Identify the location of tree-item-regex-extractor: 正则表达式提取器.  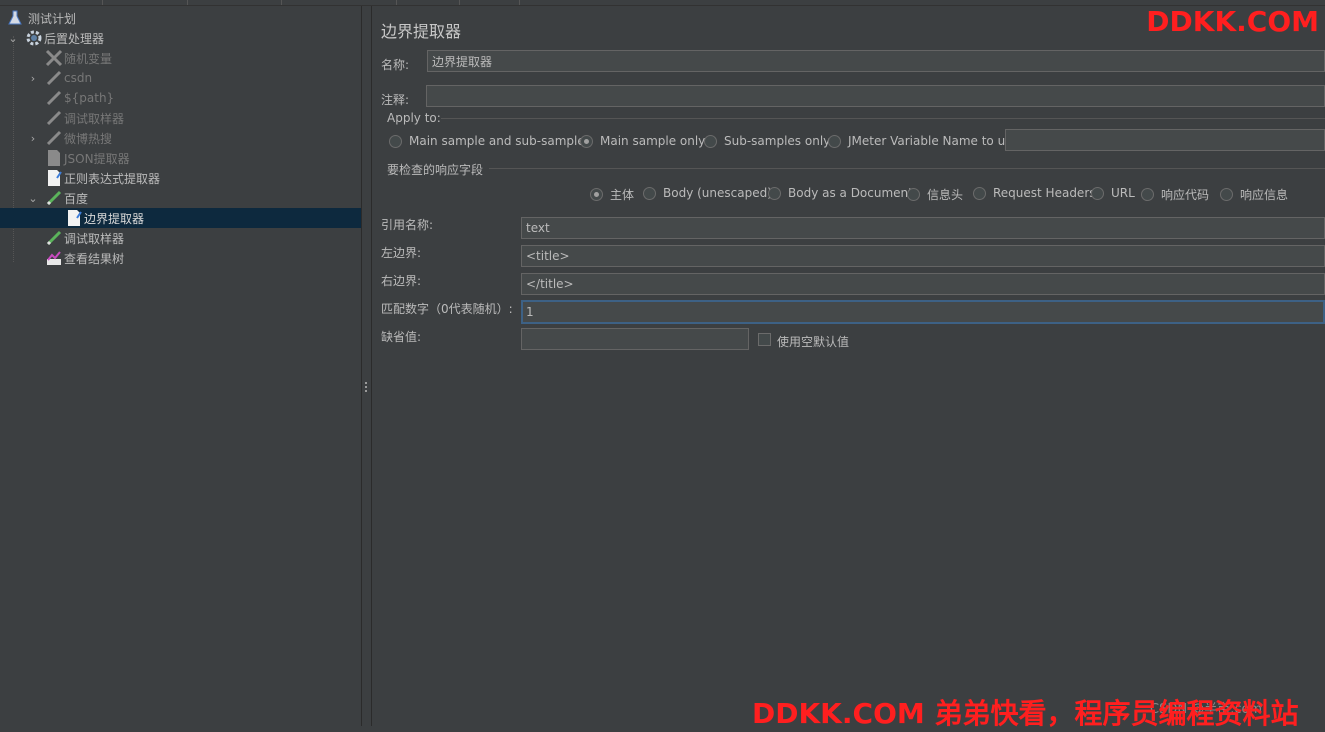
(180, 178).